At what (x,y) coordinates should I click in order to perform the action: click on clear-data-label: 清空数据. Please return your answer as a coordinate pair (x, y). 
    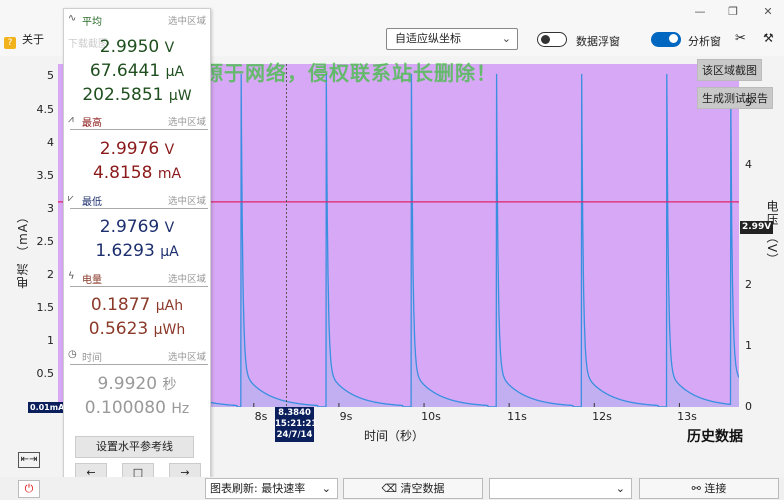
    Looking at the image, I should click on (422, 488).